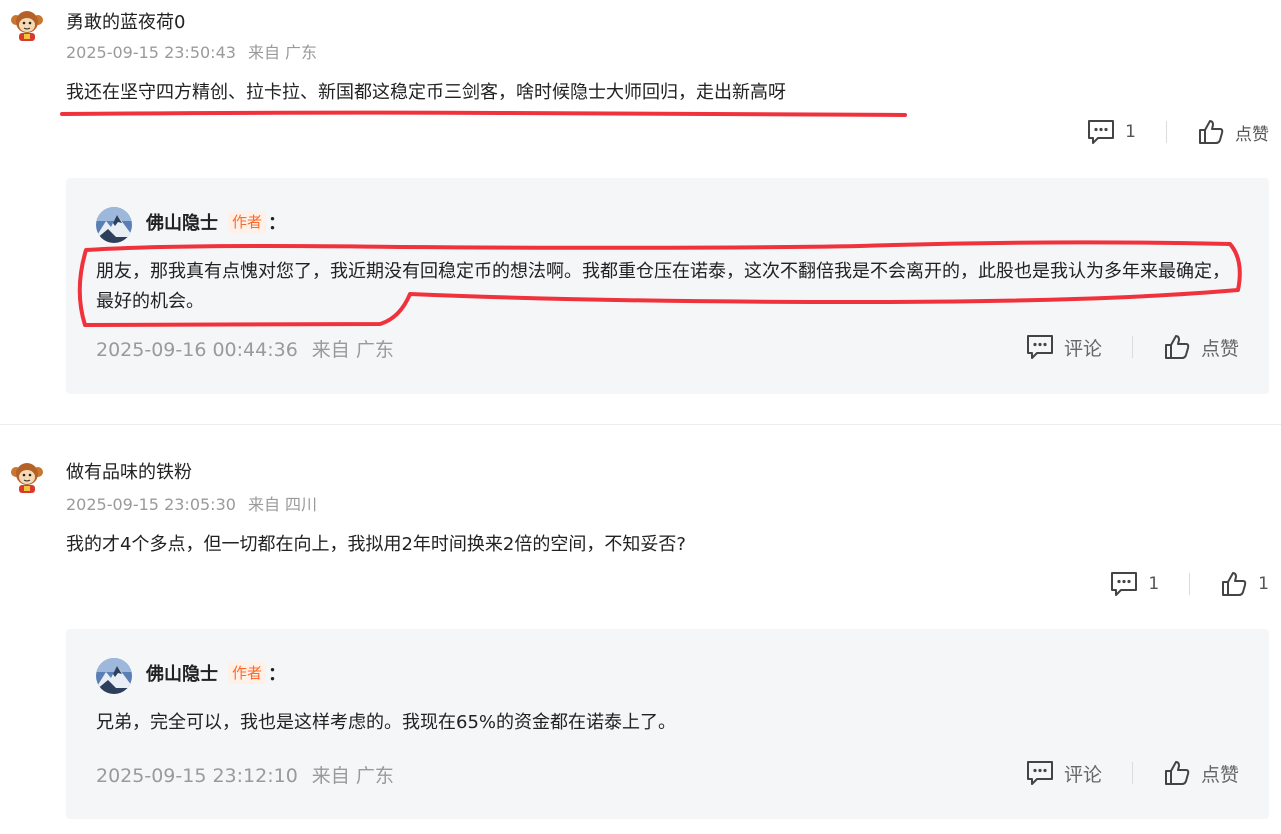 Image resolution: width=1281 pixels, height=834 pixels. What do you see at coordinates (197, 350) in the screenshot?
I see `reply-time: 2025-09-16 00:44:36` at bounding box center [197, 350].